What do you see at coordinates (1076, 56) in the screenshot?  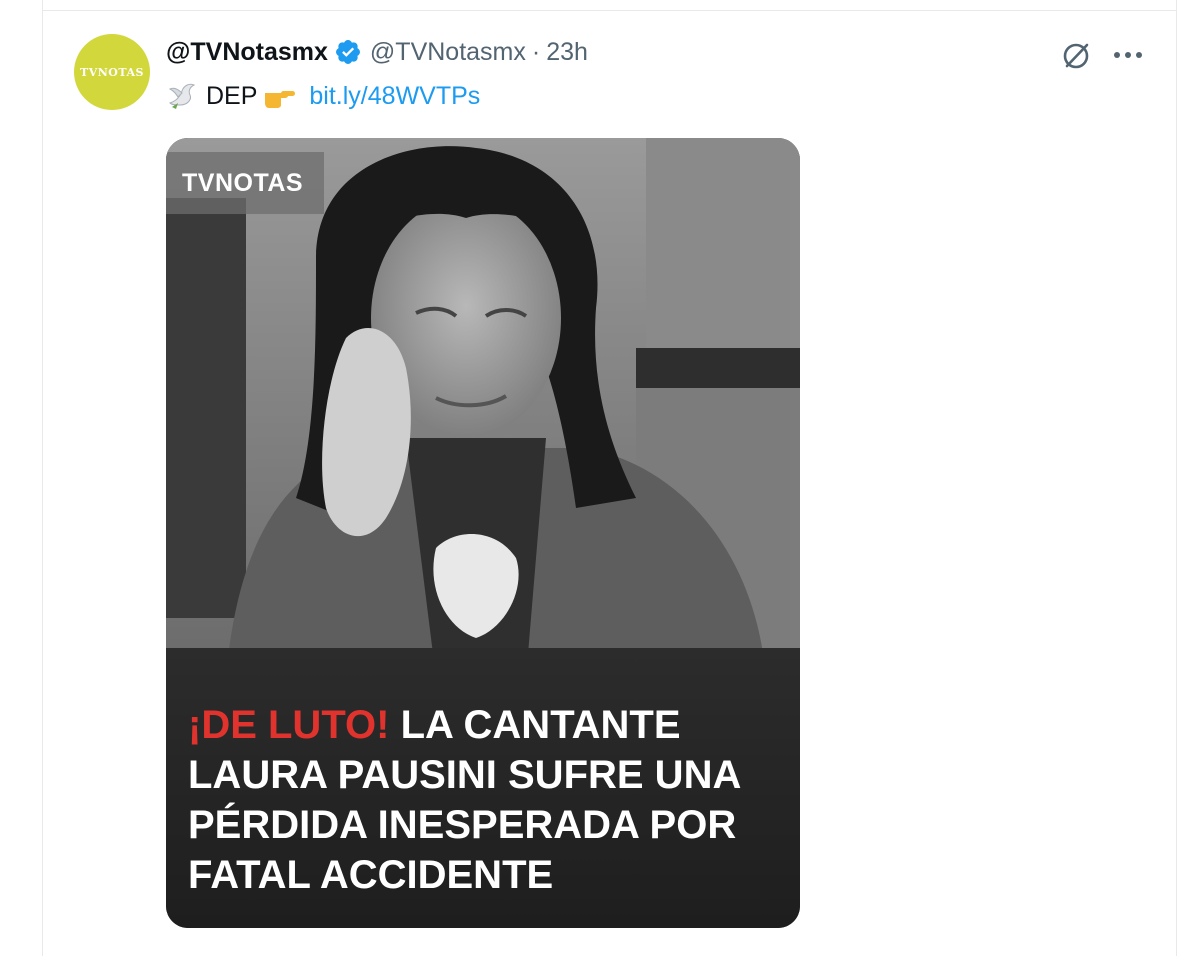 I see `grok-icon` at bounding box center [1076, 56].